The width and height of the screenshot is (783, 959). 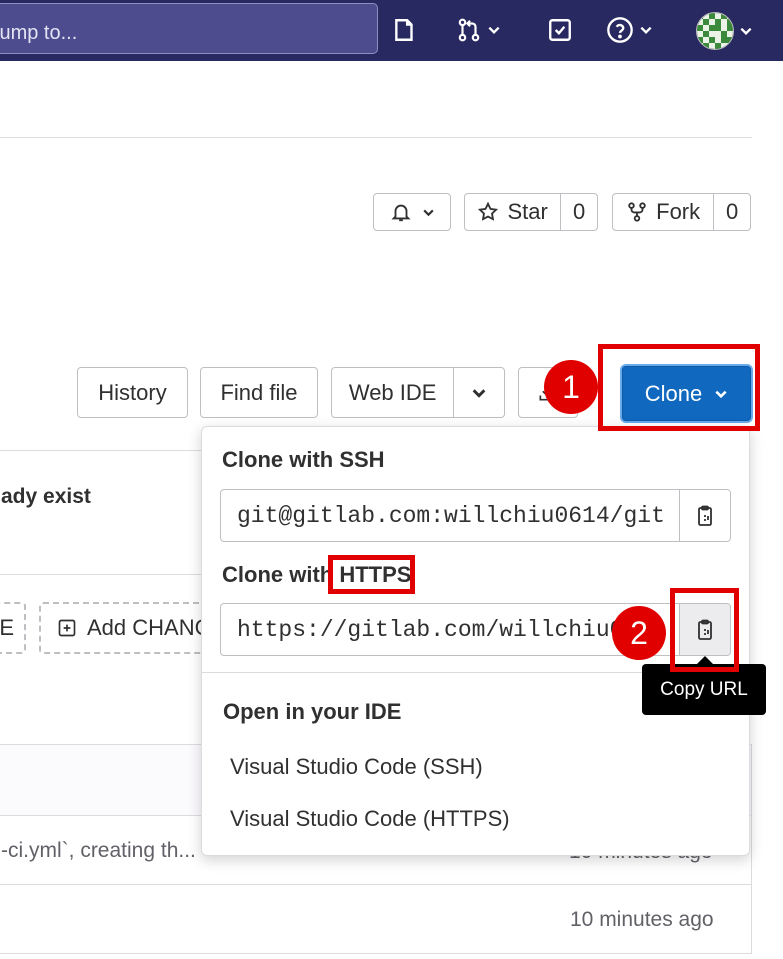 I want to click on web-ide-button: Web IDE, so click(x=392, y=392).